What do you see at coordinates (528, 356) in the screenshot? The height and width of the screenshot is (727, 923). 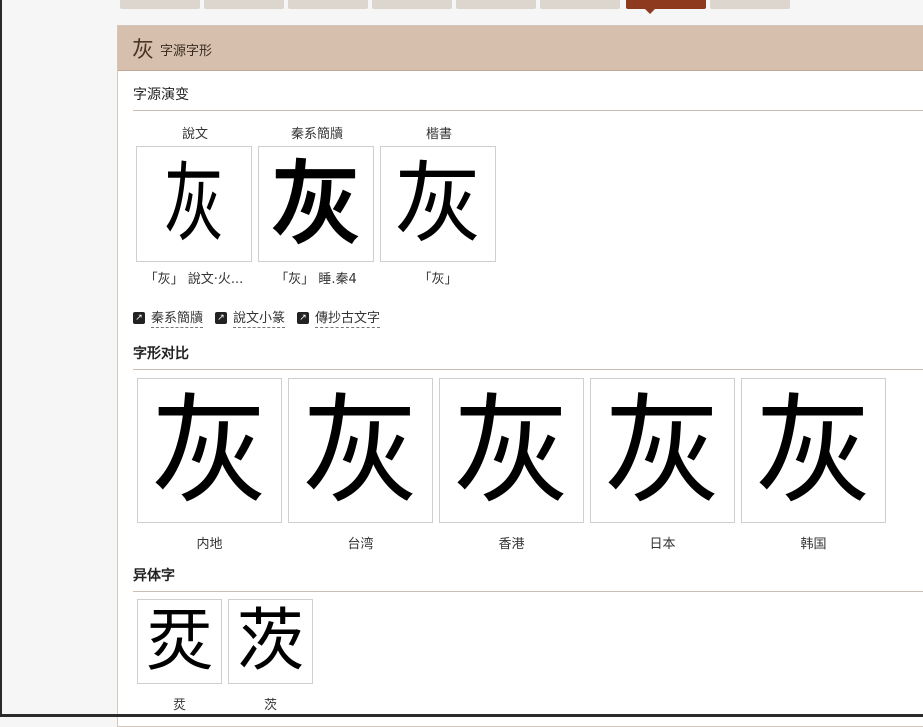 I see `comparison-section-title: 字形对比` at bounding box center [528, 356].